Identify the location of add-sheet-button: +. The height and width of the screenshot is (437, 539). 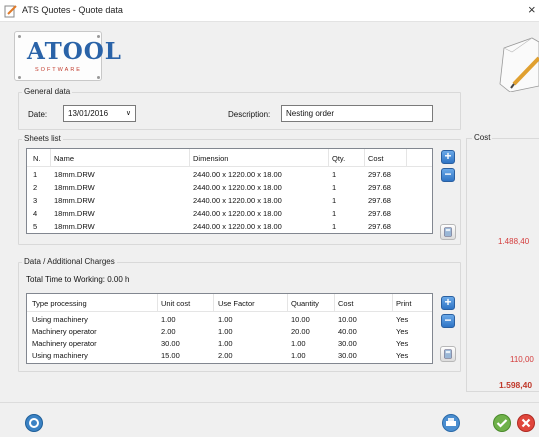
(448, 157).